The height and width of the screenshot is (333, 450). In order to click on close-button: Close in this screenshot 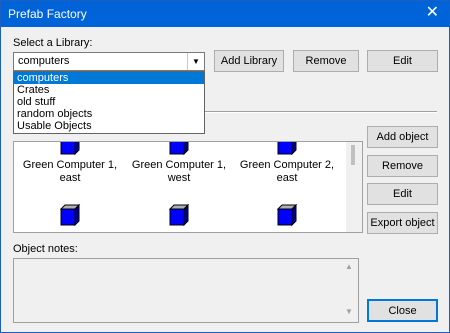, I will do `click(402, 310)`.